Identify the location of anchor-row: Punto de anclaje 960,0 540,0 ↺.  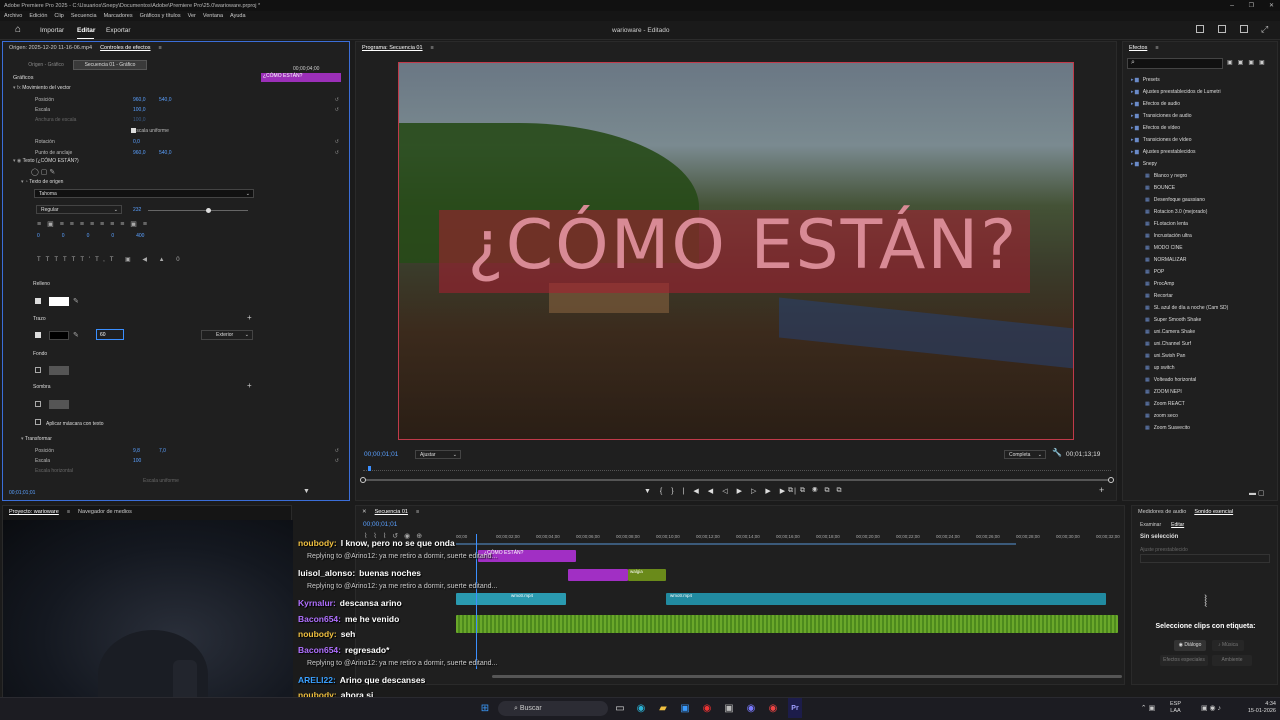
(177, 152).